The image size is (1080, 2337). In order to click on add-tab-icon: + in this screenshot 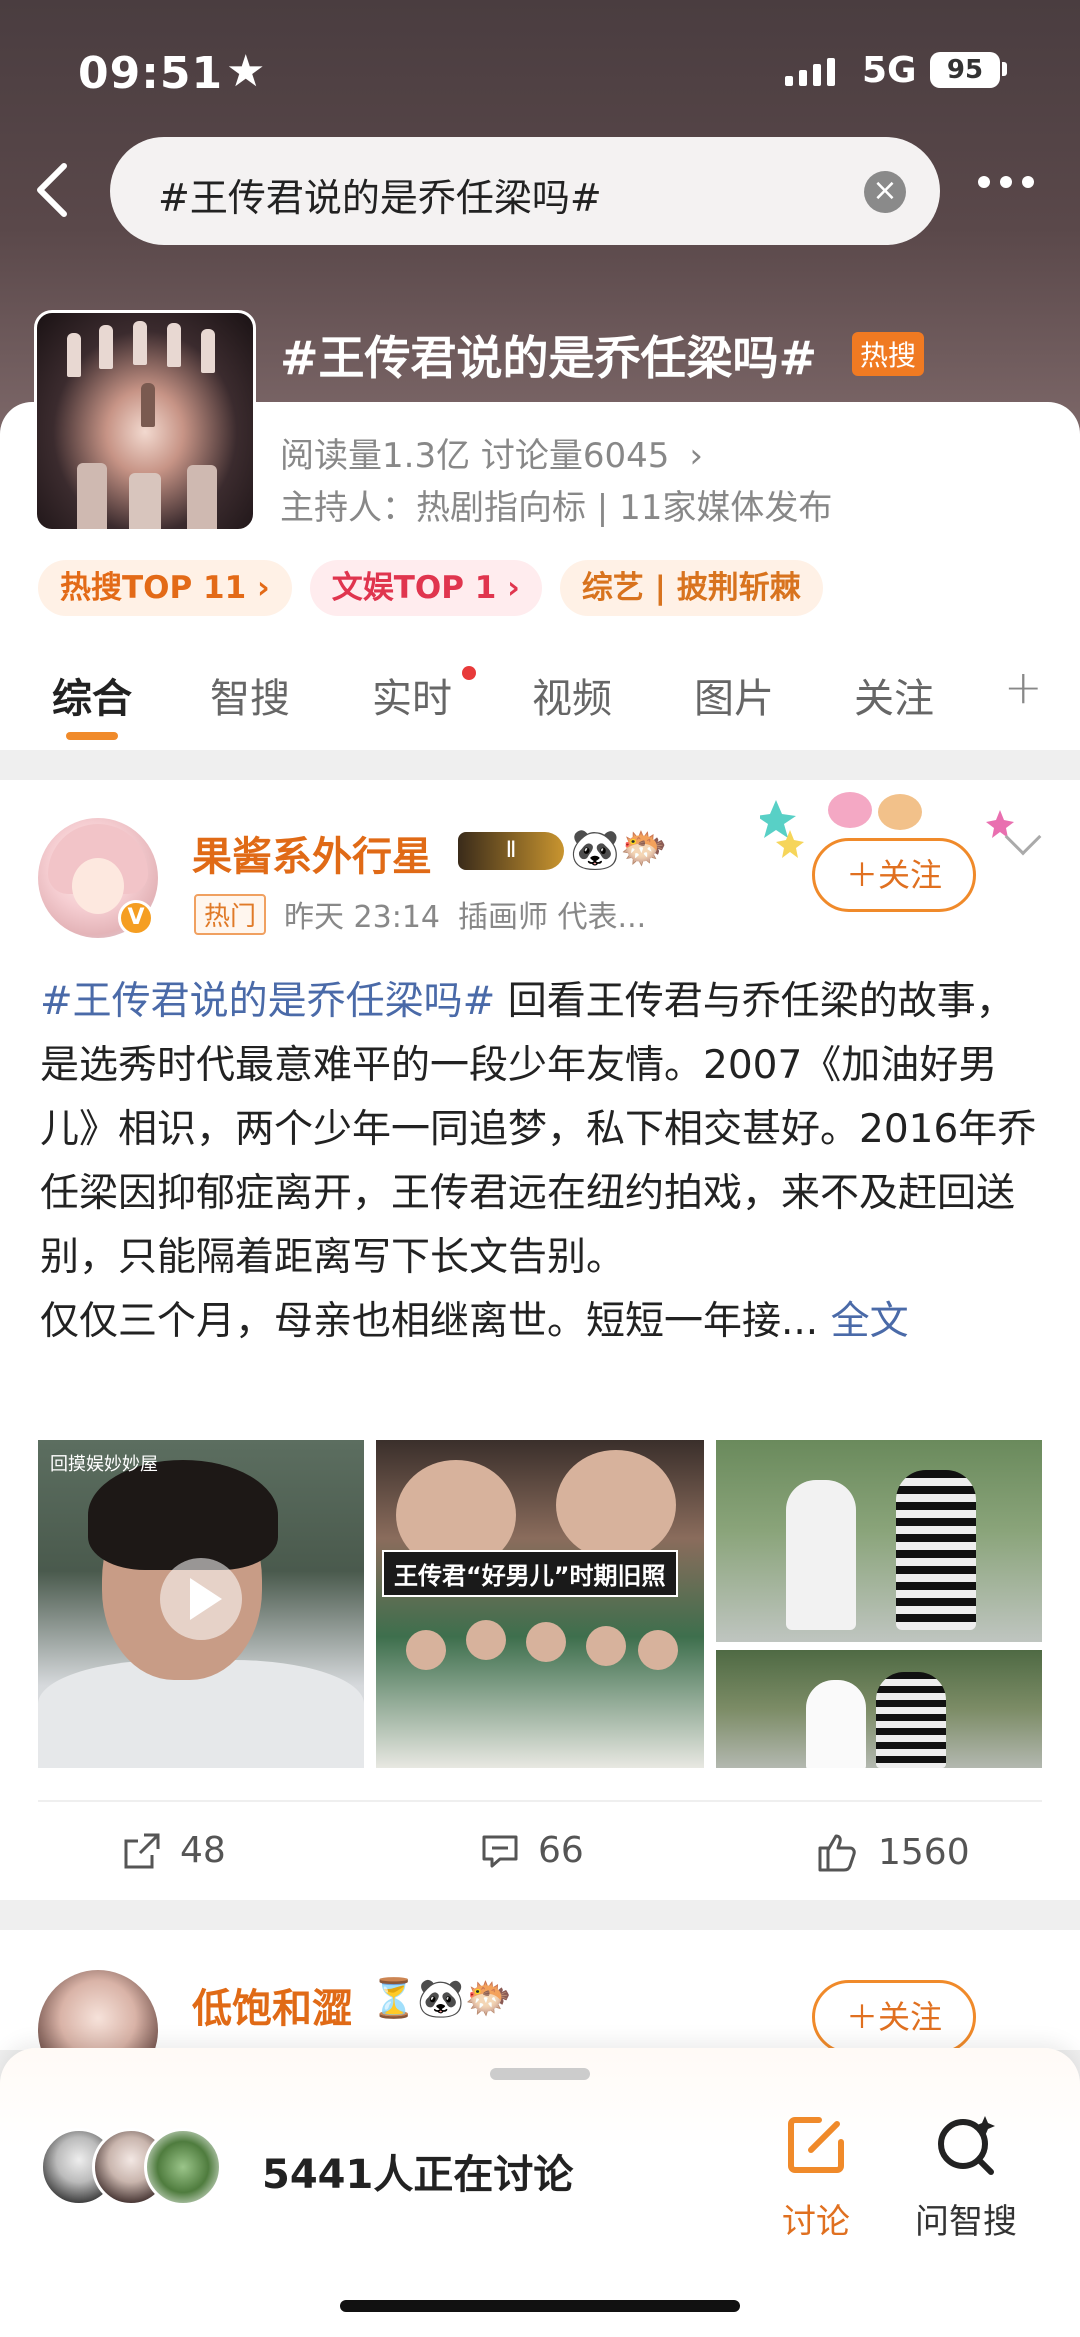, I will do `click(1023, 687)`.